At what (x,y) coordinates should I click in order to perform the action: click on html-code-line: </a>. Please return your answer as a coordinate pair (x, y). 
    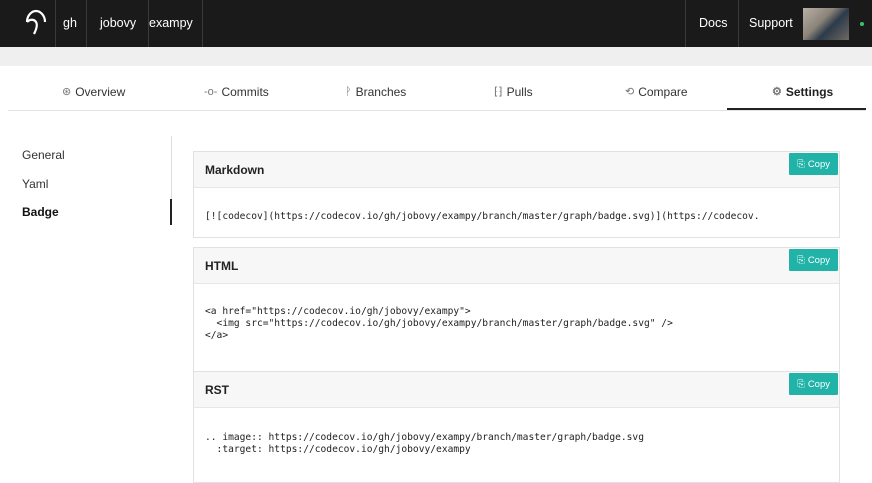
    Looking at the image, I should click on (216, 336).